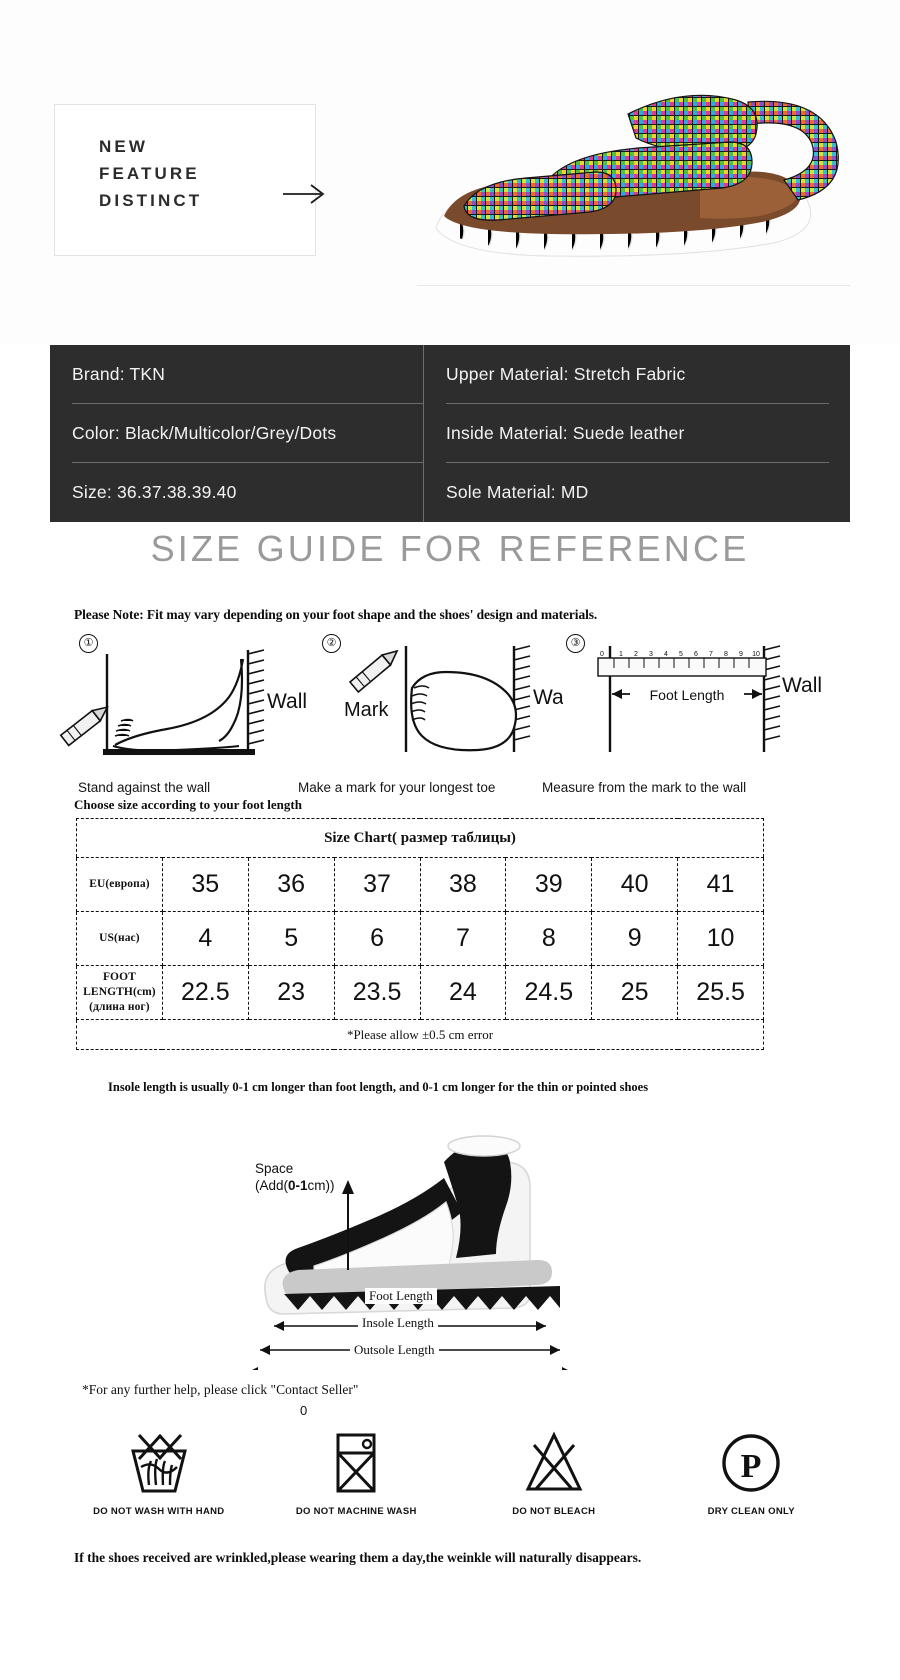 This screenshot has height=1680, width=900. I want to click on size-chart-title: Size Chart( размер таблицы), so click(420, 838).